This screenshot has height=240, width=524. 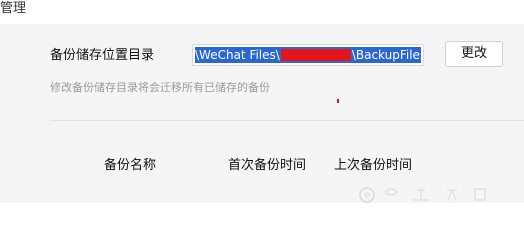 I want to click on storage-path-right: \BackupFiles\, so click(x=386, y=55).